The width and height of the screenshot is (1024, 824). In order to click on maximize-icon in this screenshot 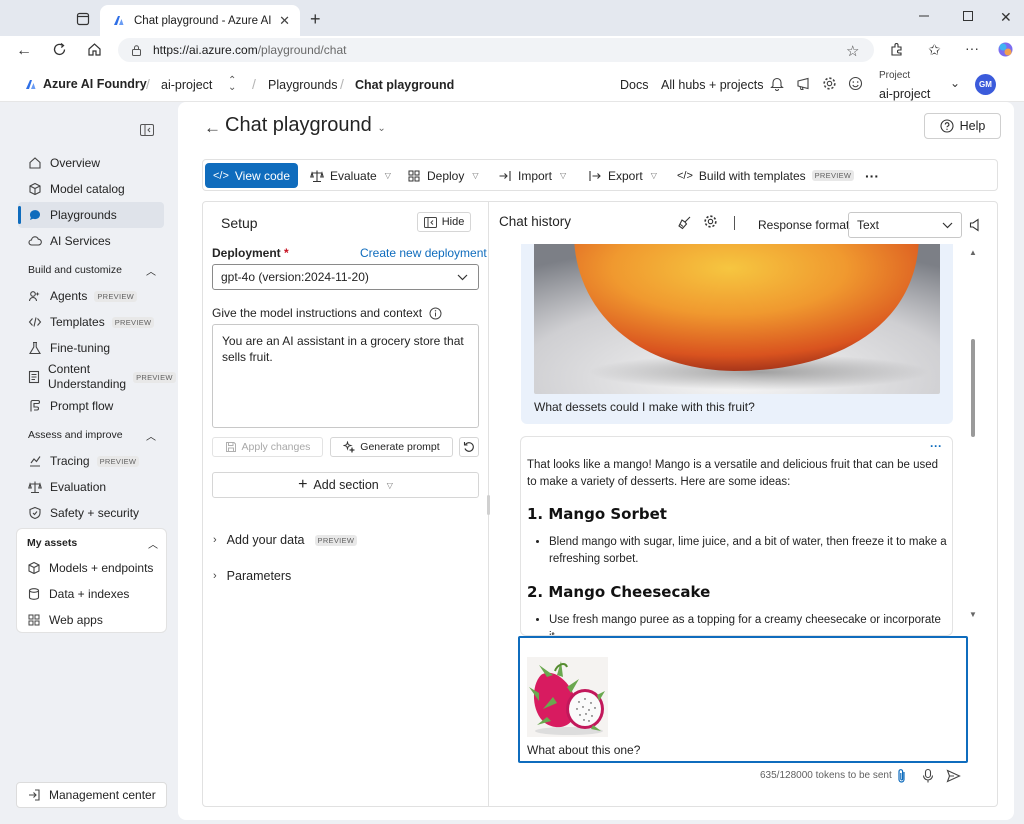, I will do `click(968, 16)`.